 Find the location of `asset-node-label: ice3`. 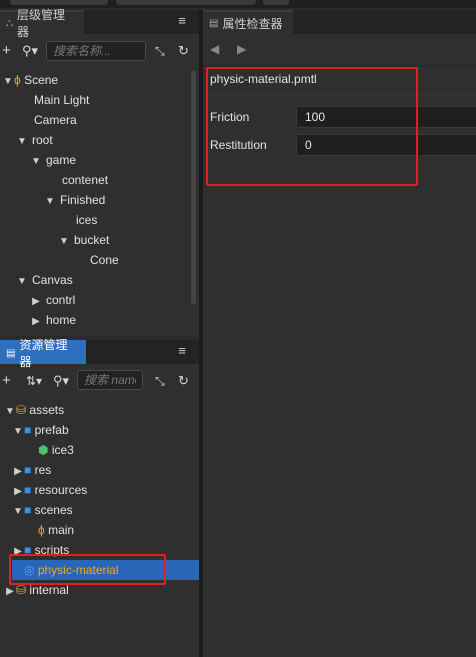

asset-node-label: ice3 is located at coordinates (62, 450).